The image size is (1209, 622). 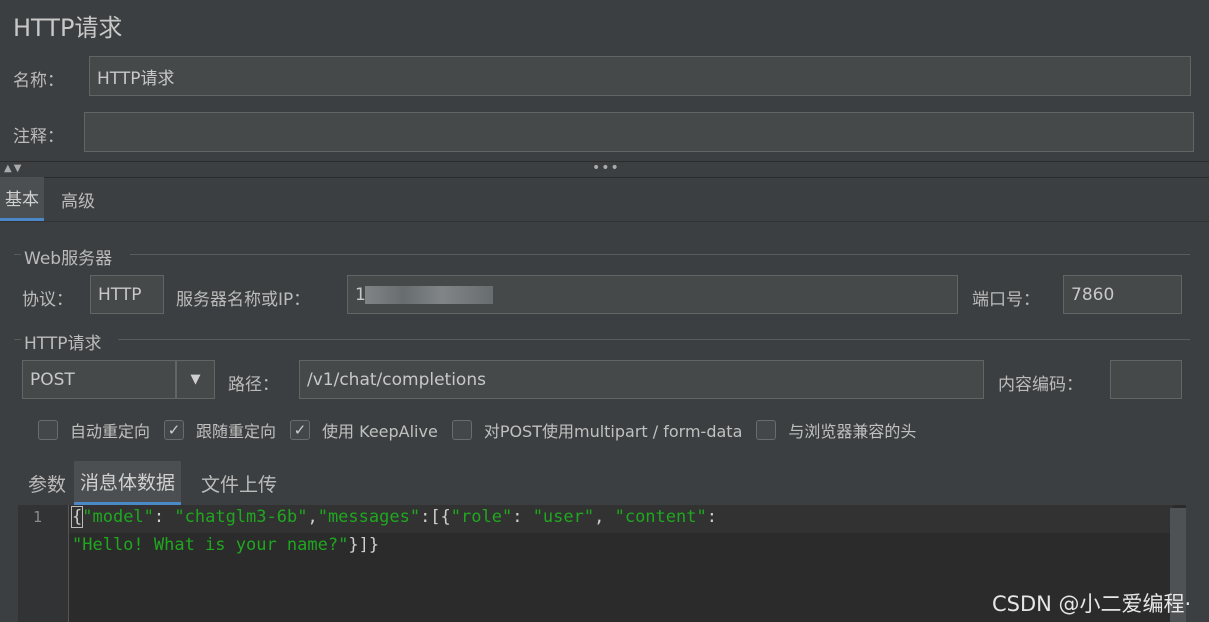 What do you see at coordinates (38, 517) in the screenshot?
I see `line-number: 1` at bounding box center [38, 517].